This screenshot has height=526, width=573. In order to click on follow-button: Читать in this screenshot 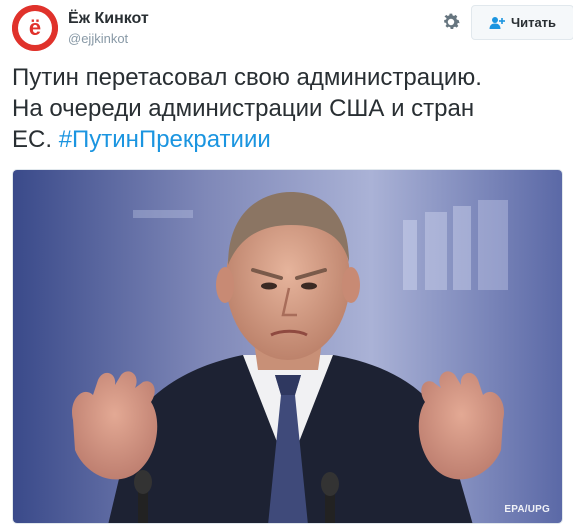, I will do `click(522, 22)`.